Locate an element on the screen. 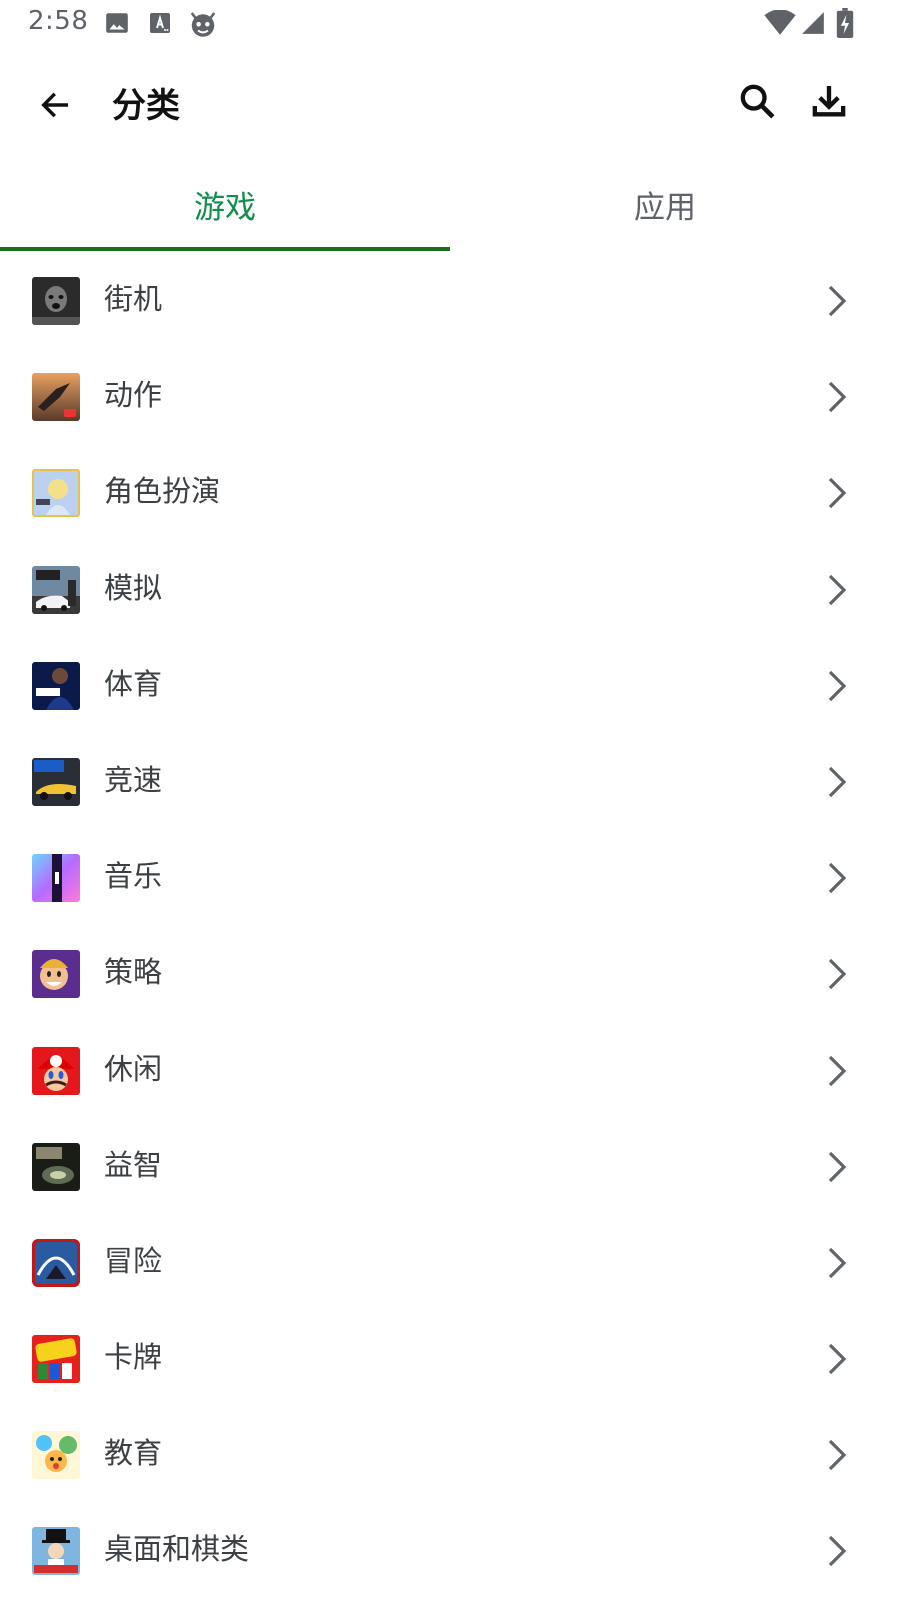  list-item-label: 角色扮演 is located at coordinates (162, 491).